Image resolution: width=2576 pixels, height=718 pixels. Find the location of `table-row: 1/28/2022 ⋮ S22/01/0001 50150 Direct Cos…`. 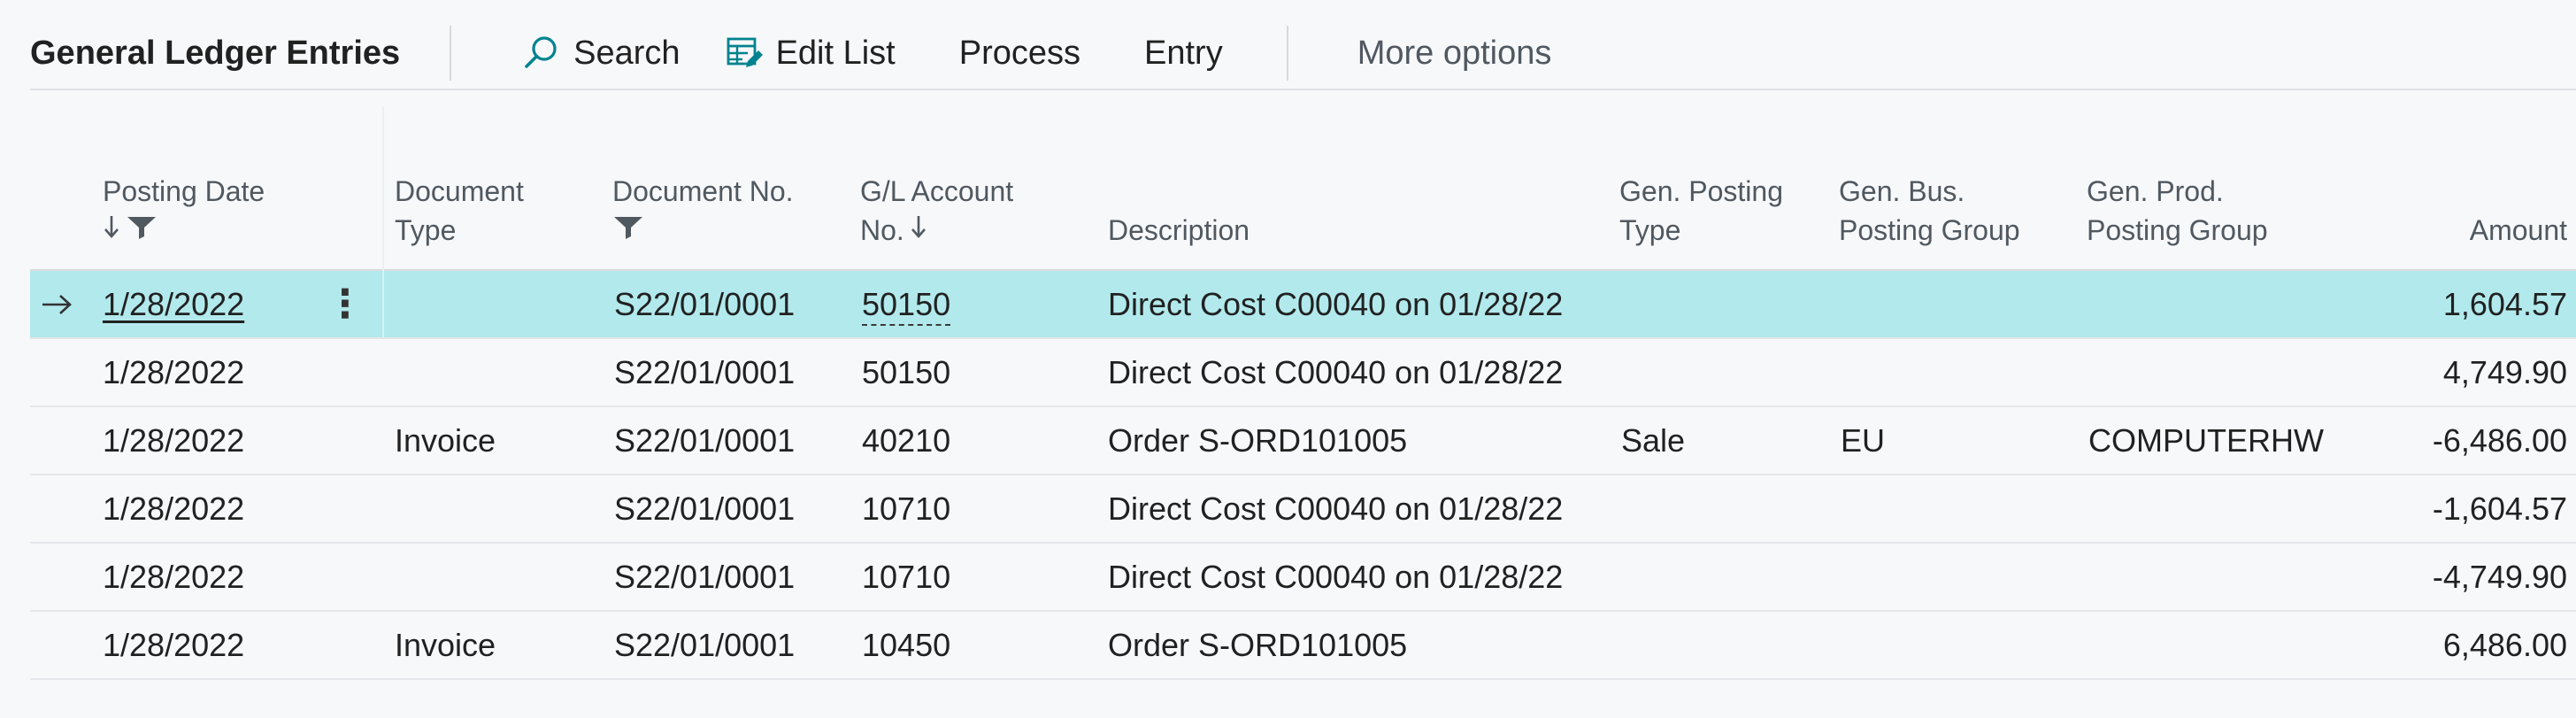

table-row: 1/28/2022 ⋮ S22/01/0001 50150 Direct Cos… is located at coordinates (1303, 305).